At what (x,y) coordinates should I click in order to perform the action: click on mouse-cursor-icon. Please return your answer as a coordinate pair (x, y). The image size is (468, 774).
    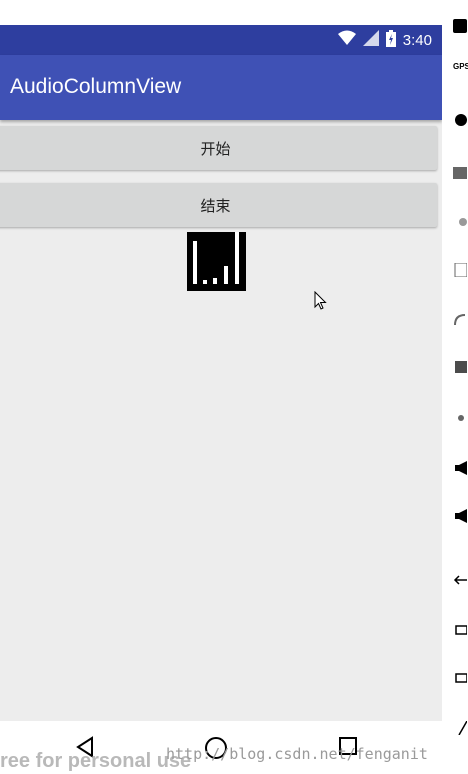
    Looking at the image, I should click on (321, 302).